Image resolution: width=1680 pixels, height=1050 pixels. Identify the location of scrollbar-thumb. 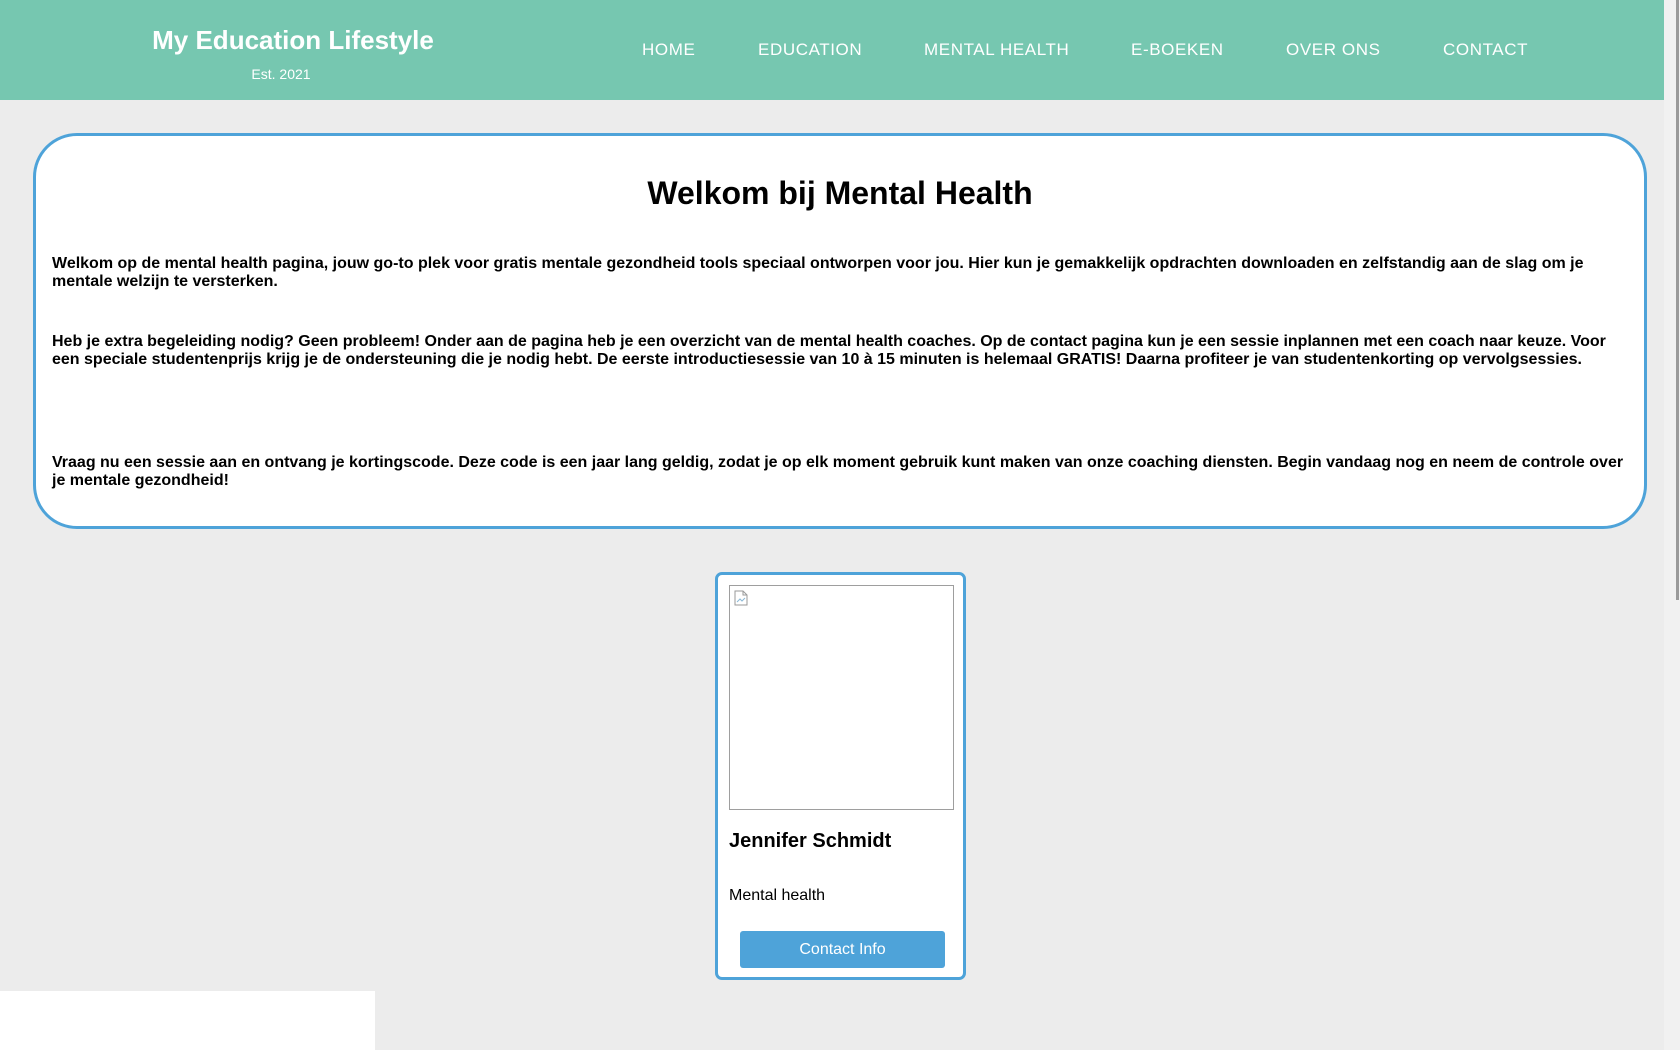
(1677, 300).